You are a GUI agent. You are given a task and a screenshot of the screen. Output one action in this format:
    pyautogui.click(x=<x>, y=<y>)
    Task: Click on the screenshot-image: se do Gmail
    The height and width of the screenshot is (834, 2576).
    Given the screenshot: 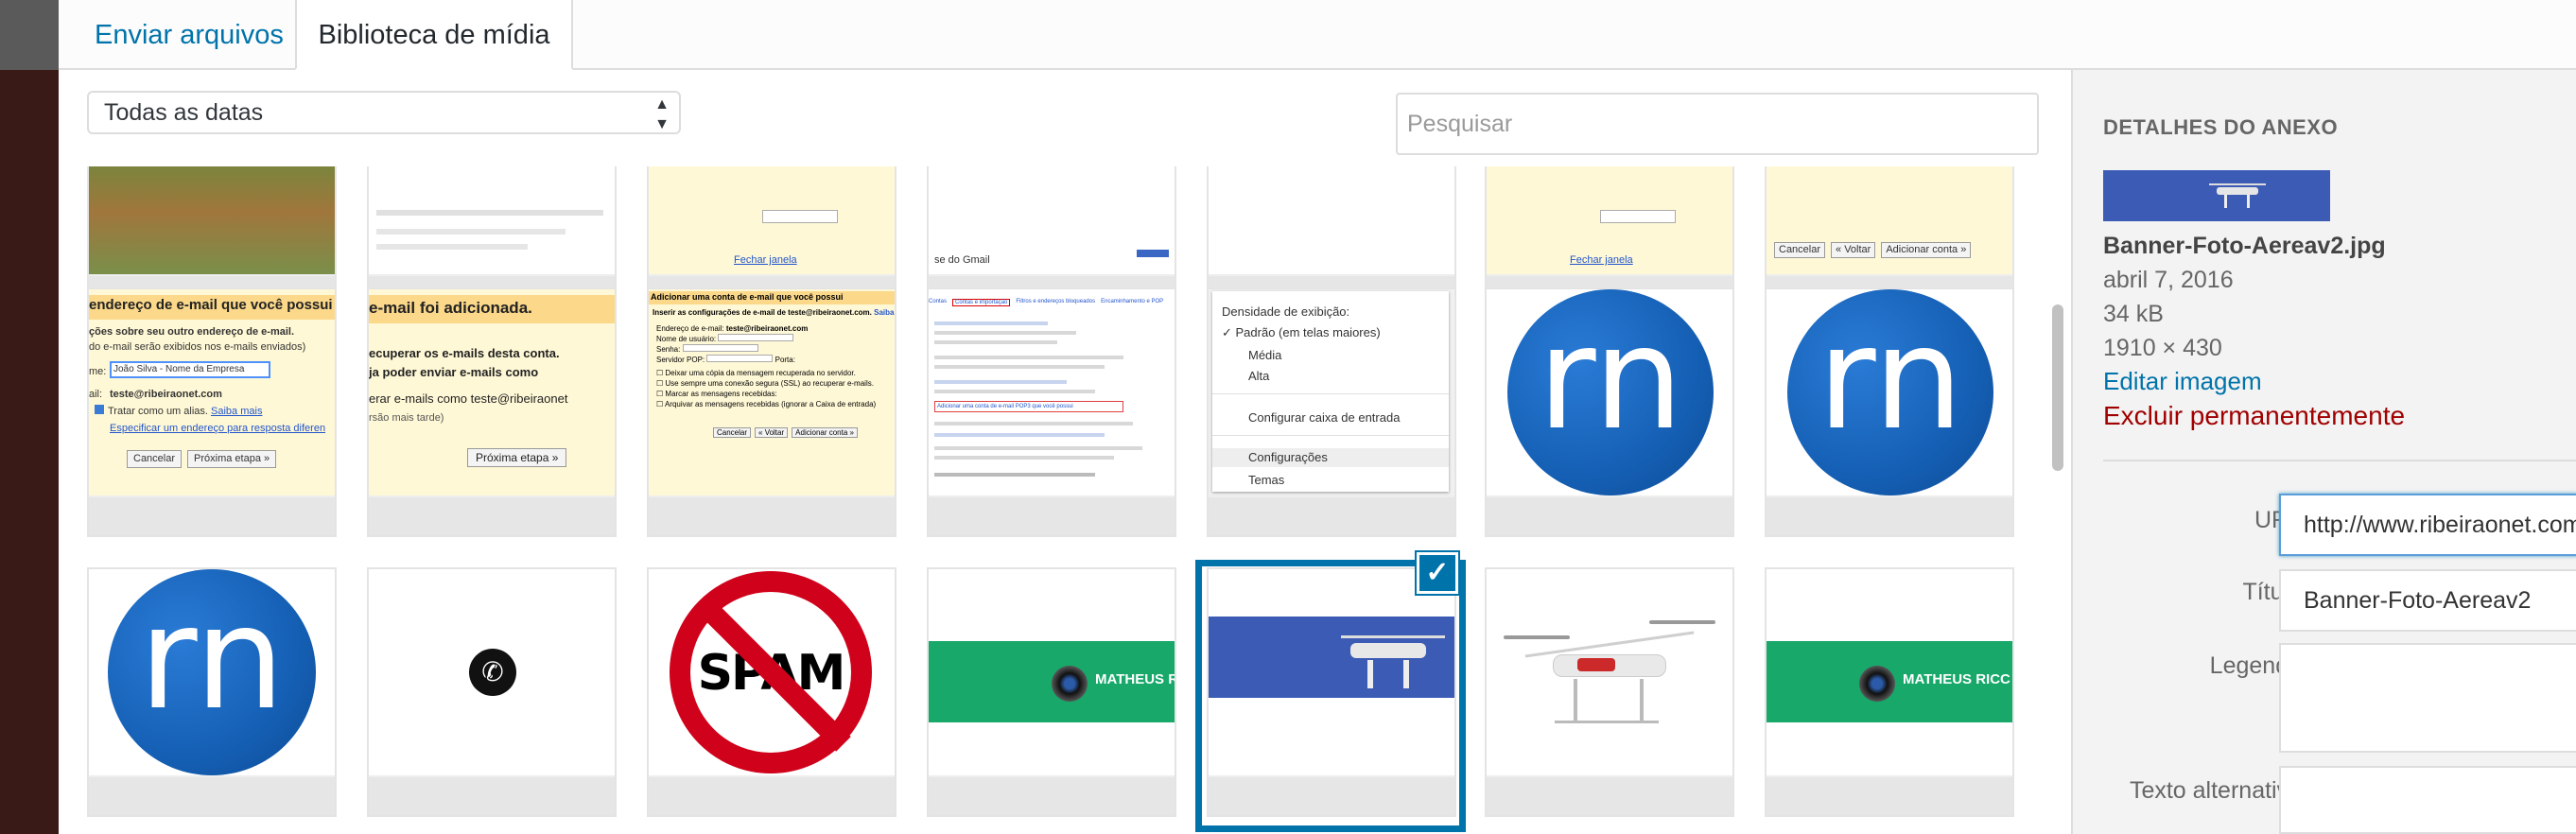 What is the action you would take?
    pyautogui.click(x=1052, y=220)
    